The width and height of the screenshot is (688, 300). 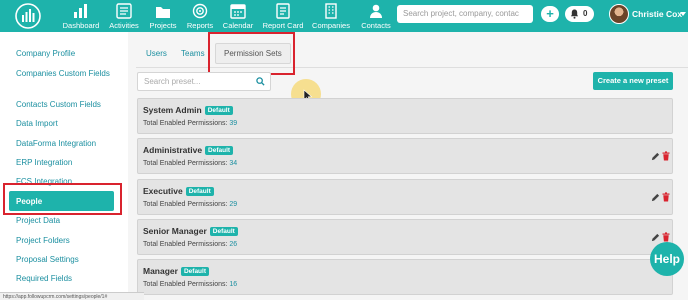 What do you see at coordinates (579, 14) in the screenshot?
I see `notifications-button: 0` at bounding box center [579, 14].